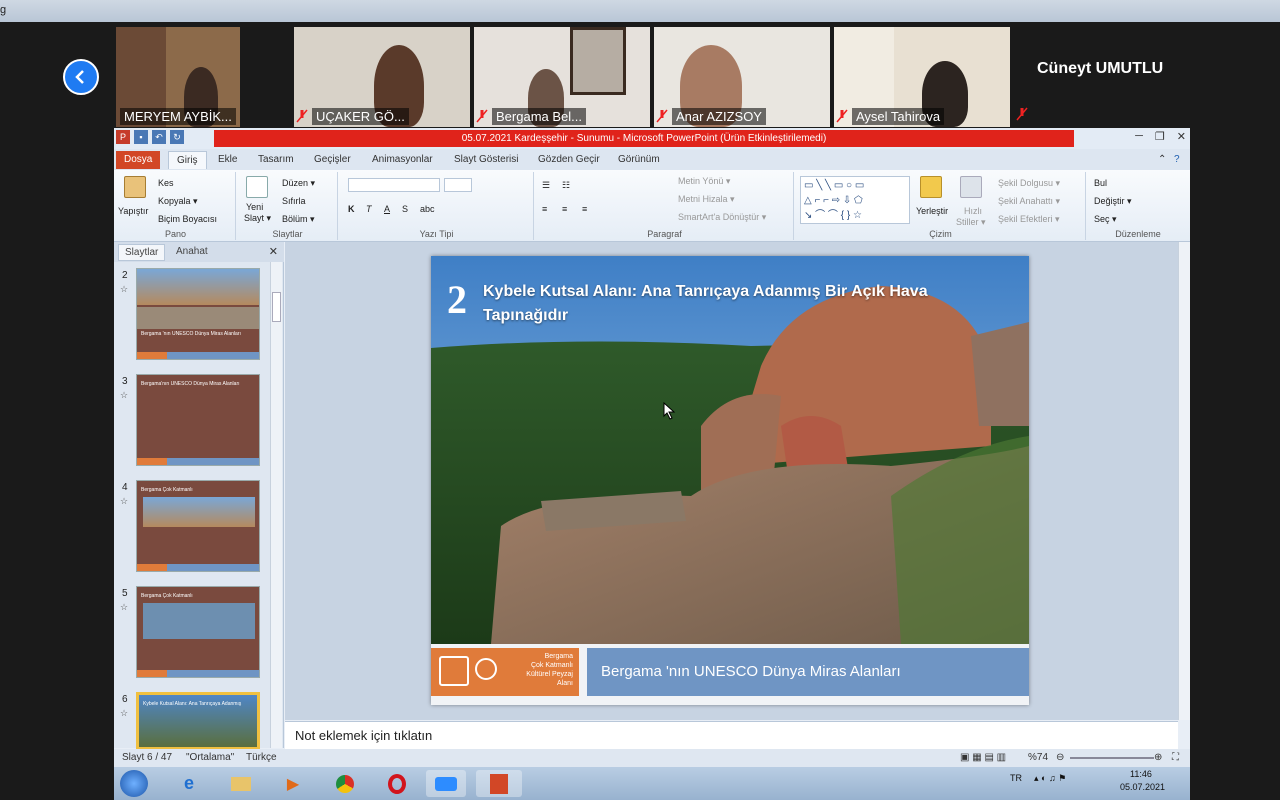 Image resolution: width=1280 pixels, height=800 pixels. I want to click on kes-button: Kes, so click(166, 183).